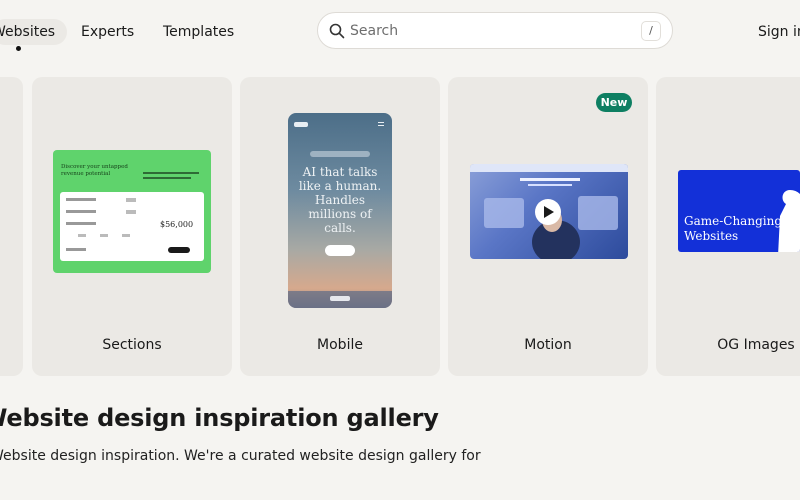 The width and height of the screenshot is (800, 500). I want to click on tab-templates-label: Templates, so click(199, 32).